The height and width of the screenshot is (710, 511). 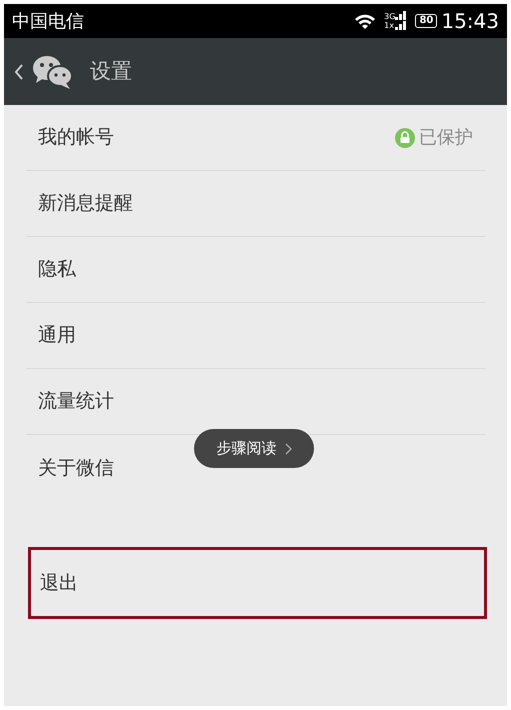 What do you see at coordinates (257, 583) in the screenshot?
I see `logout-item: 退出` at bounding box center [257, 583].